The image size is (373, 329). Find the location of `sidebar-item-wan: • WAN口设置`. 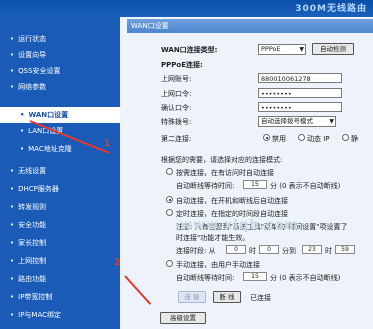

sidebar-item-wan: • WAN口设置 is located at coordinates (60, 115).